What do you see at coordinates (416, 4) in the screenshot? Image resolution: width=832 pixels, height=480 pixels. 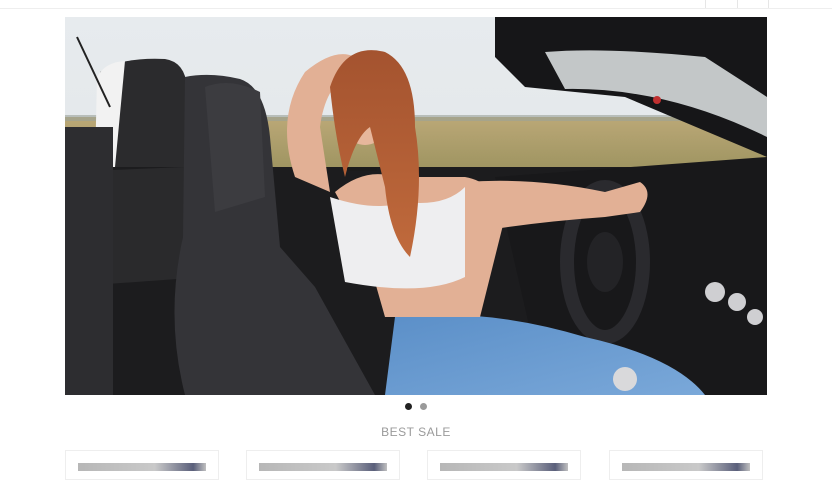 I see `top-navigation-bar` at bounding box center [416, 4].